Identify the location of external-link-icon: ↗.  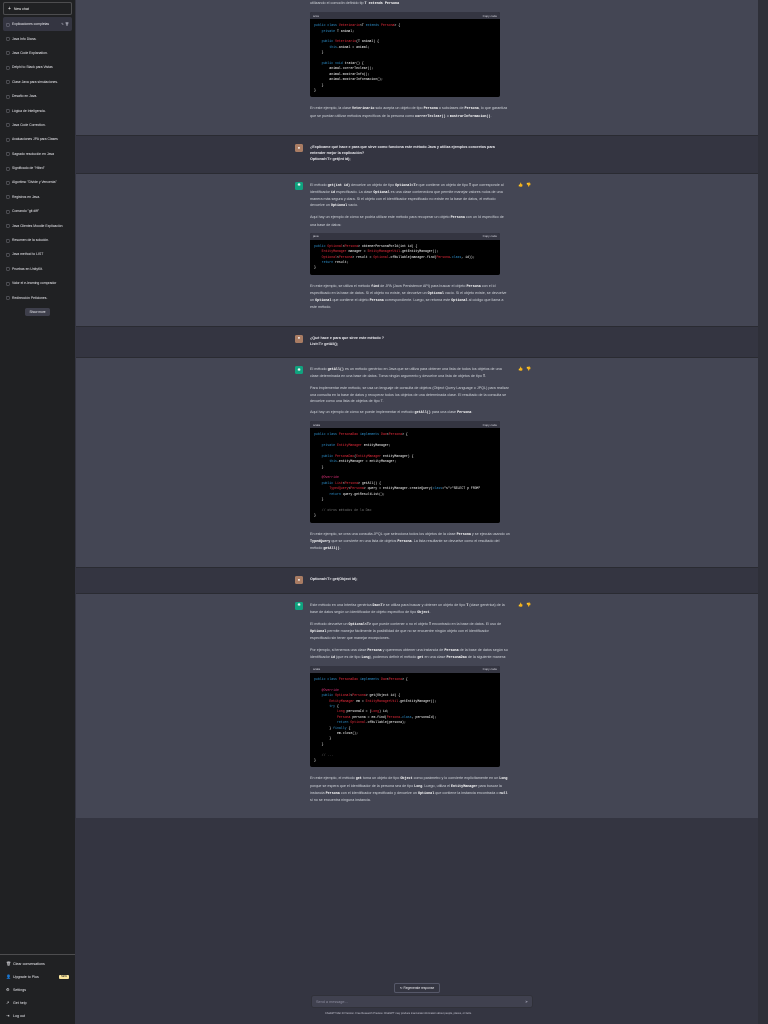
(8, 1002).